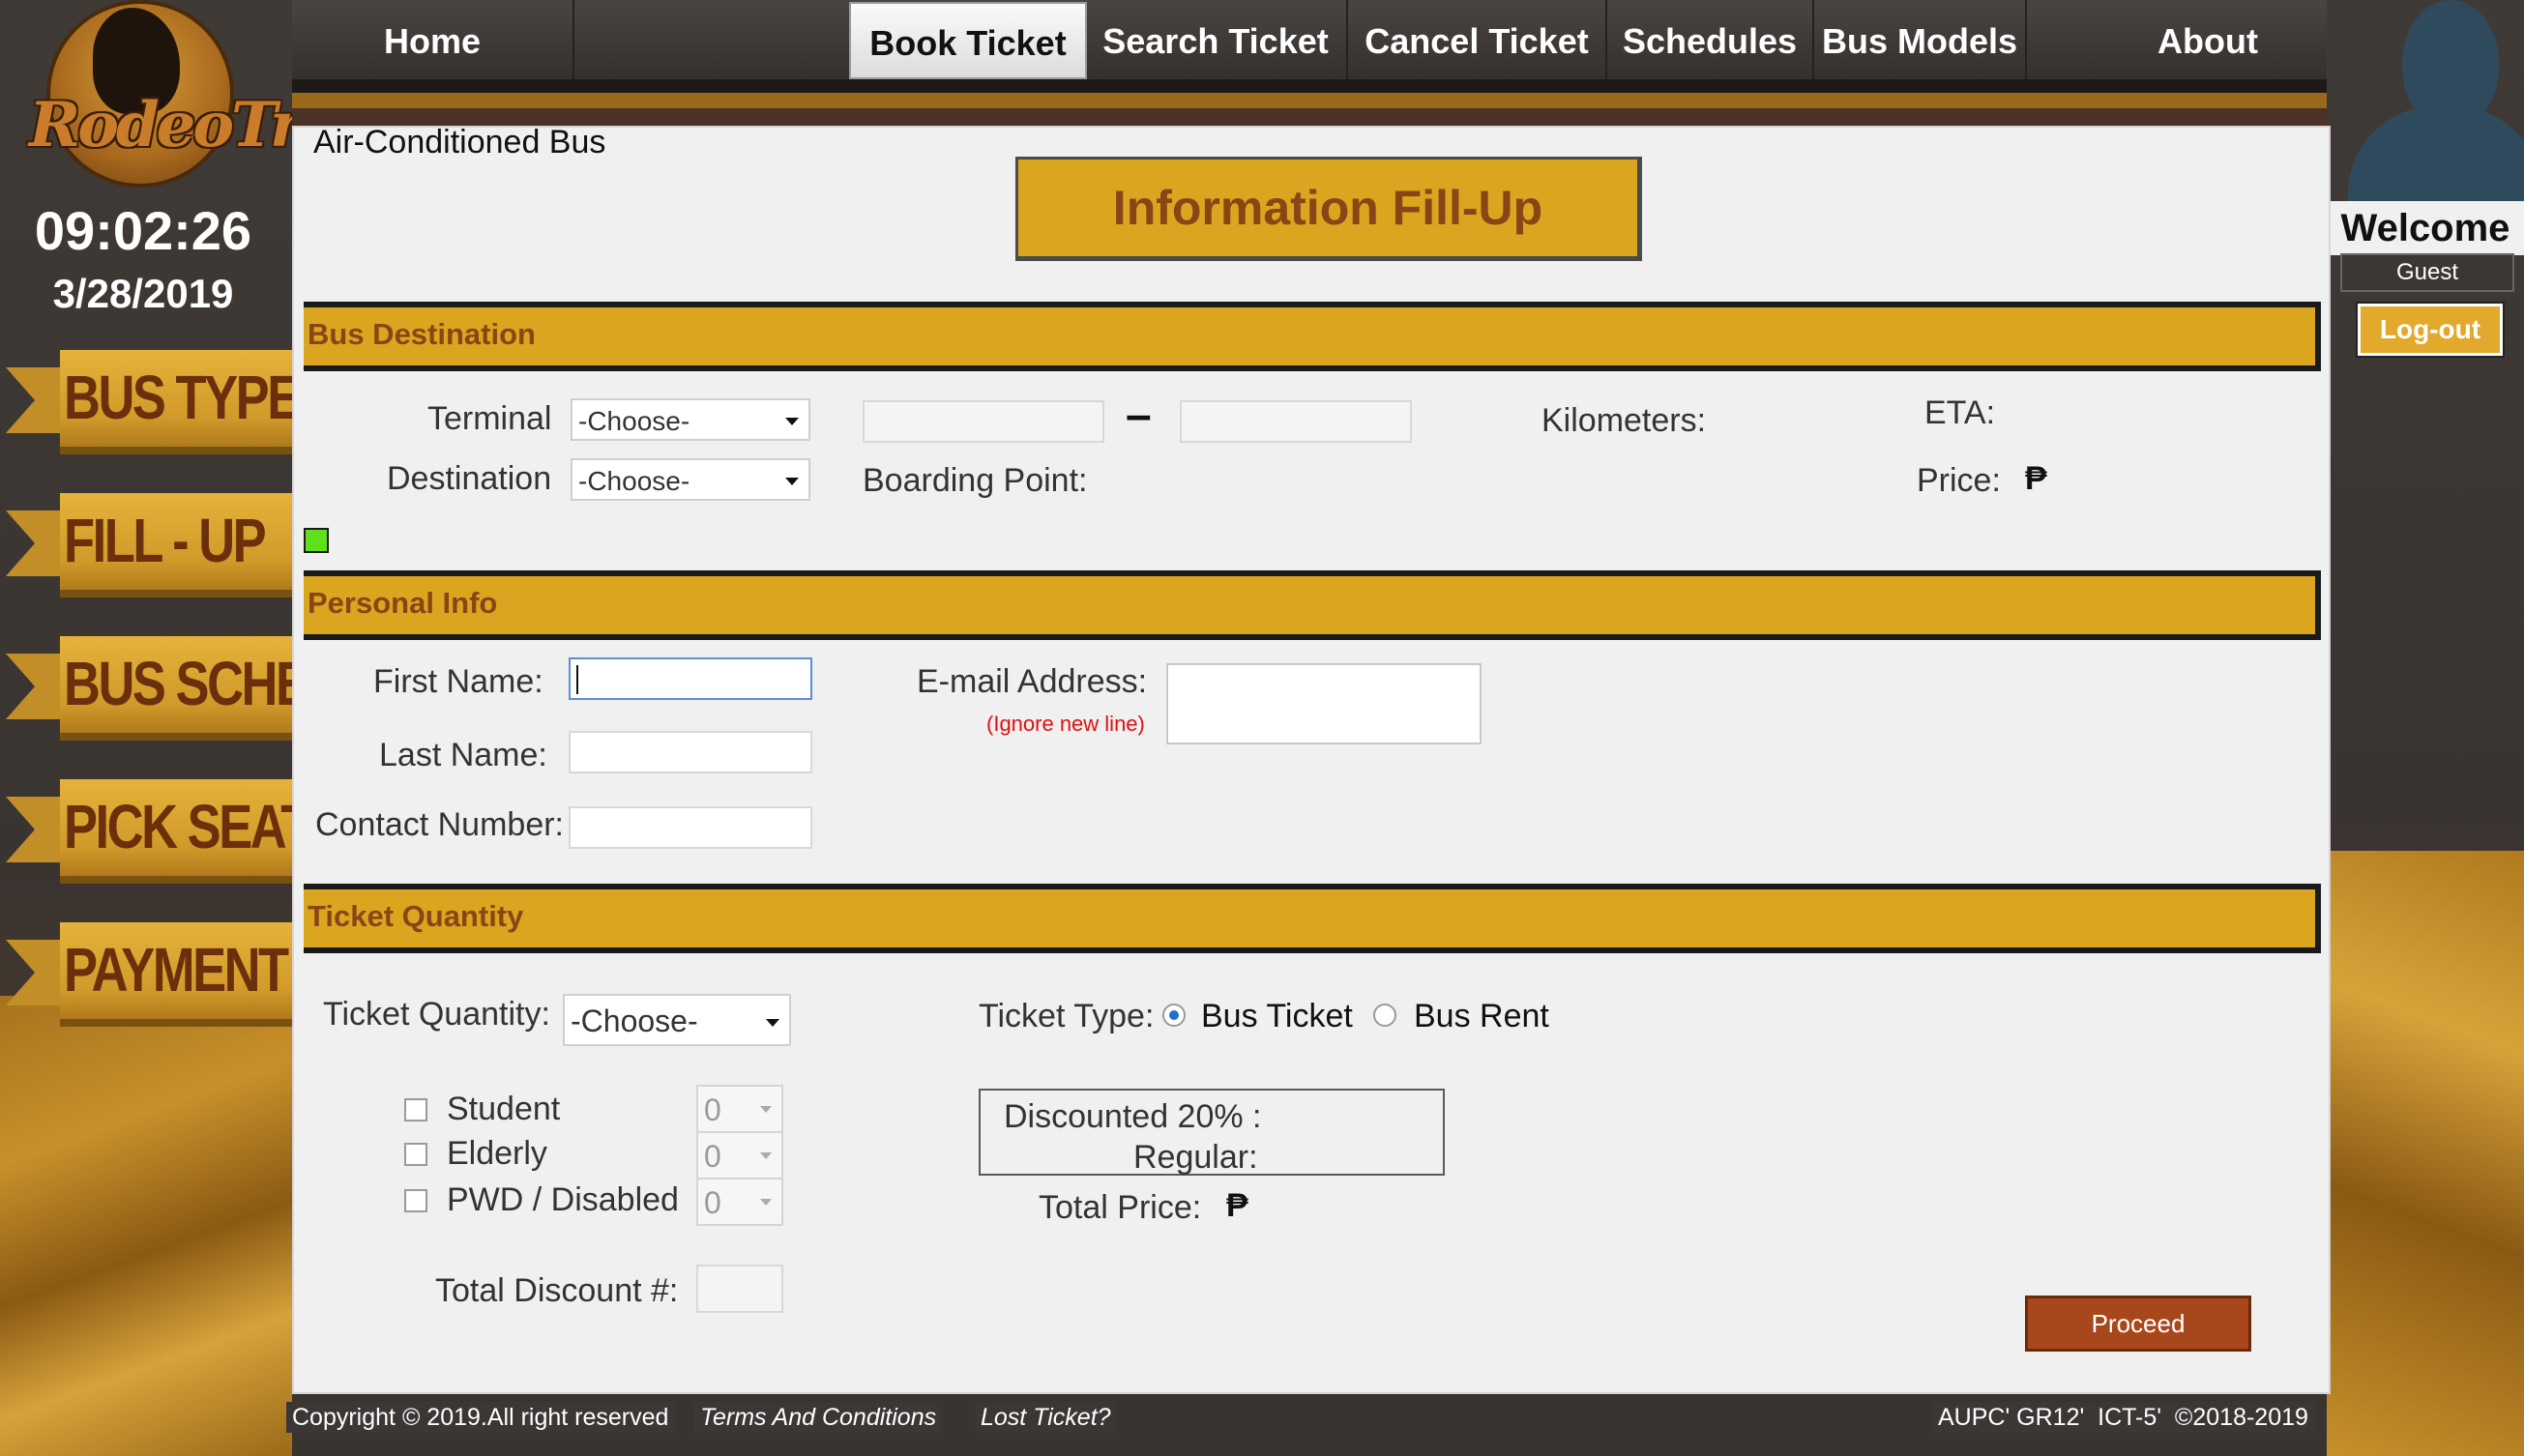 The image size is (2524, 1456). I want to click on ticket-quantity-select: -Choose-, so click(677, 1020).